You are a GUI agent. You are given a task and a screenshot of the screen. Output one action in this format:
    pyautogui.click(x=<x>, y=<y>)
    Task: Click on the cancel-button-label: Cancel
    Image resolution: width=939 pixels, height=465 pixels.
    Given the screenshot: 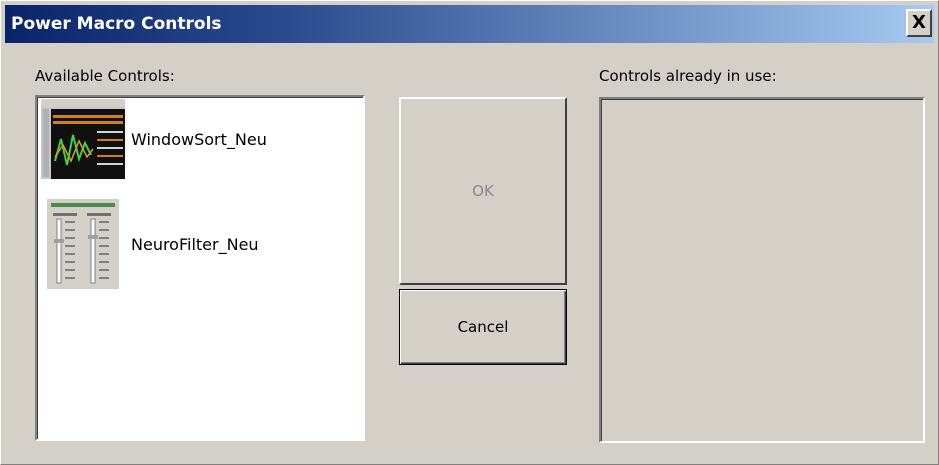 What is the action you would take?
    pyautogui.click(x=483, y=327)
    